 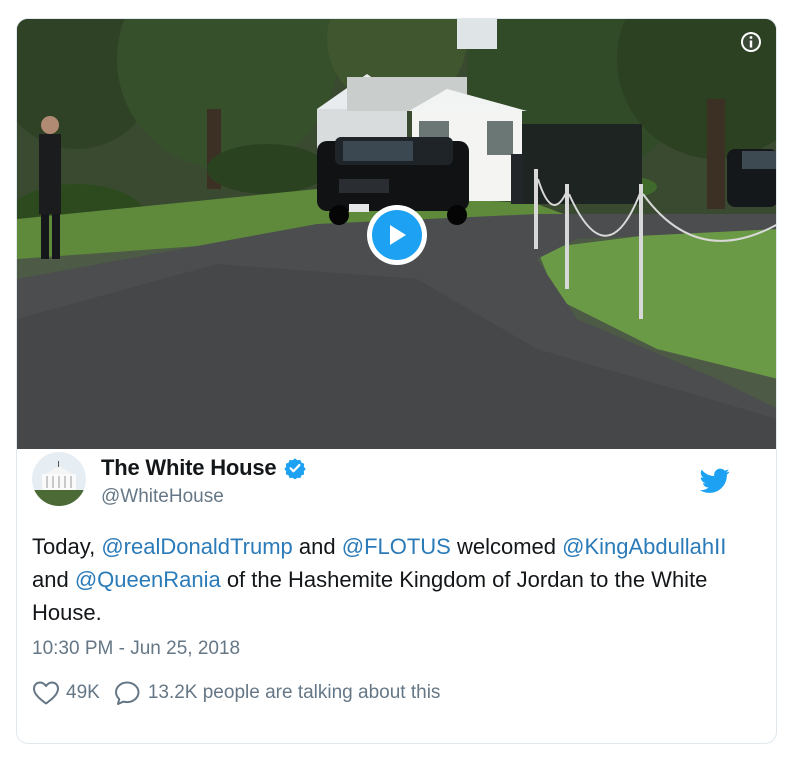 What do you see at coordinates (162, 497) in the screenshot?
I see `user-handle: @WhiteHouse` at bounding box center [162, 497].